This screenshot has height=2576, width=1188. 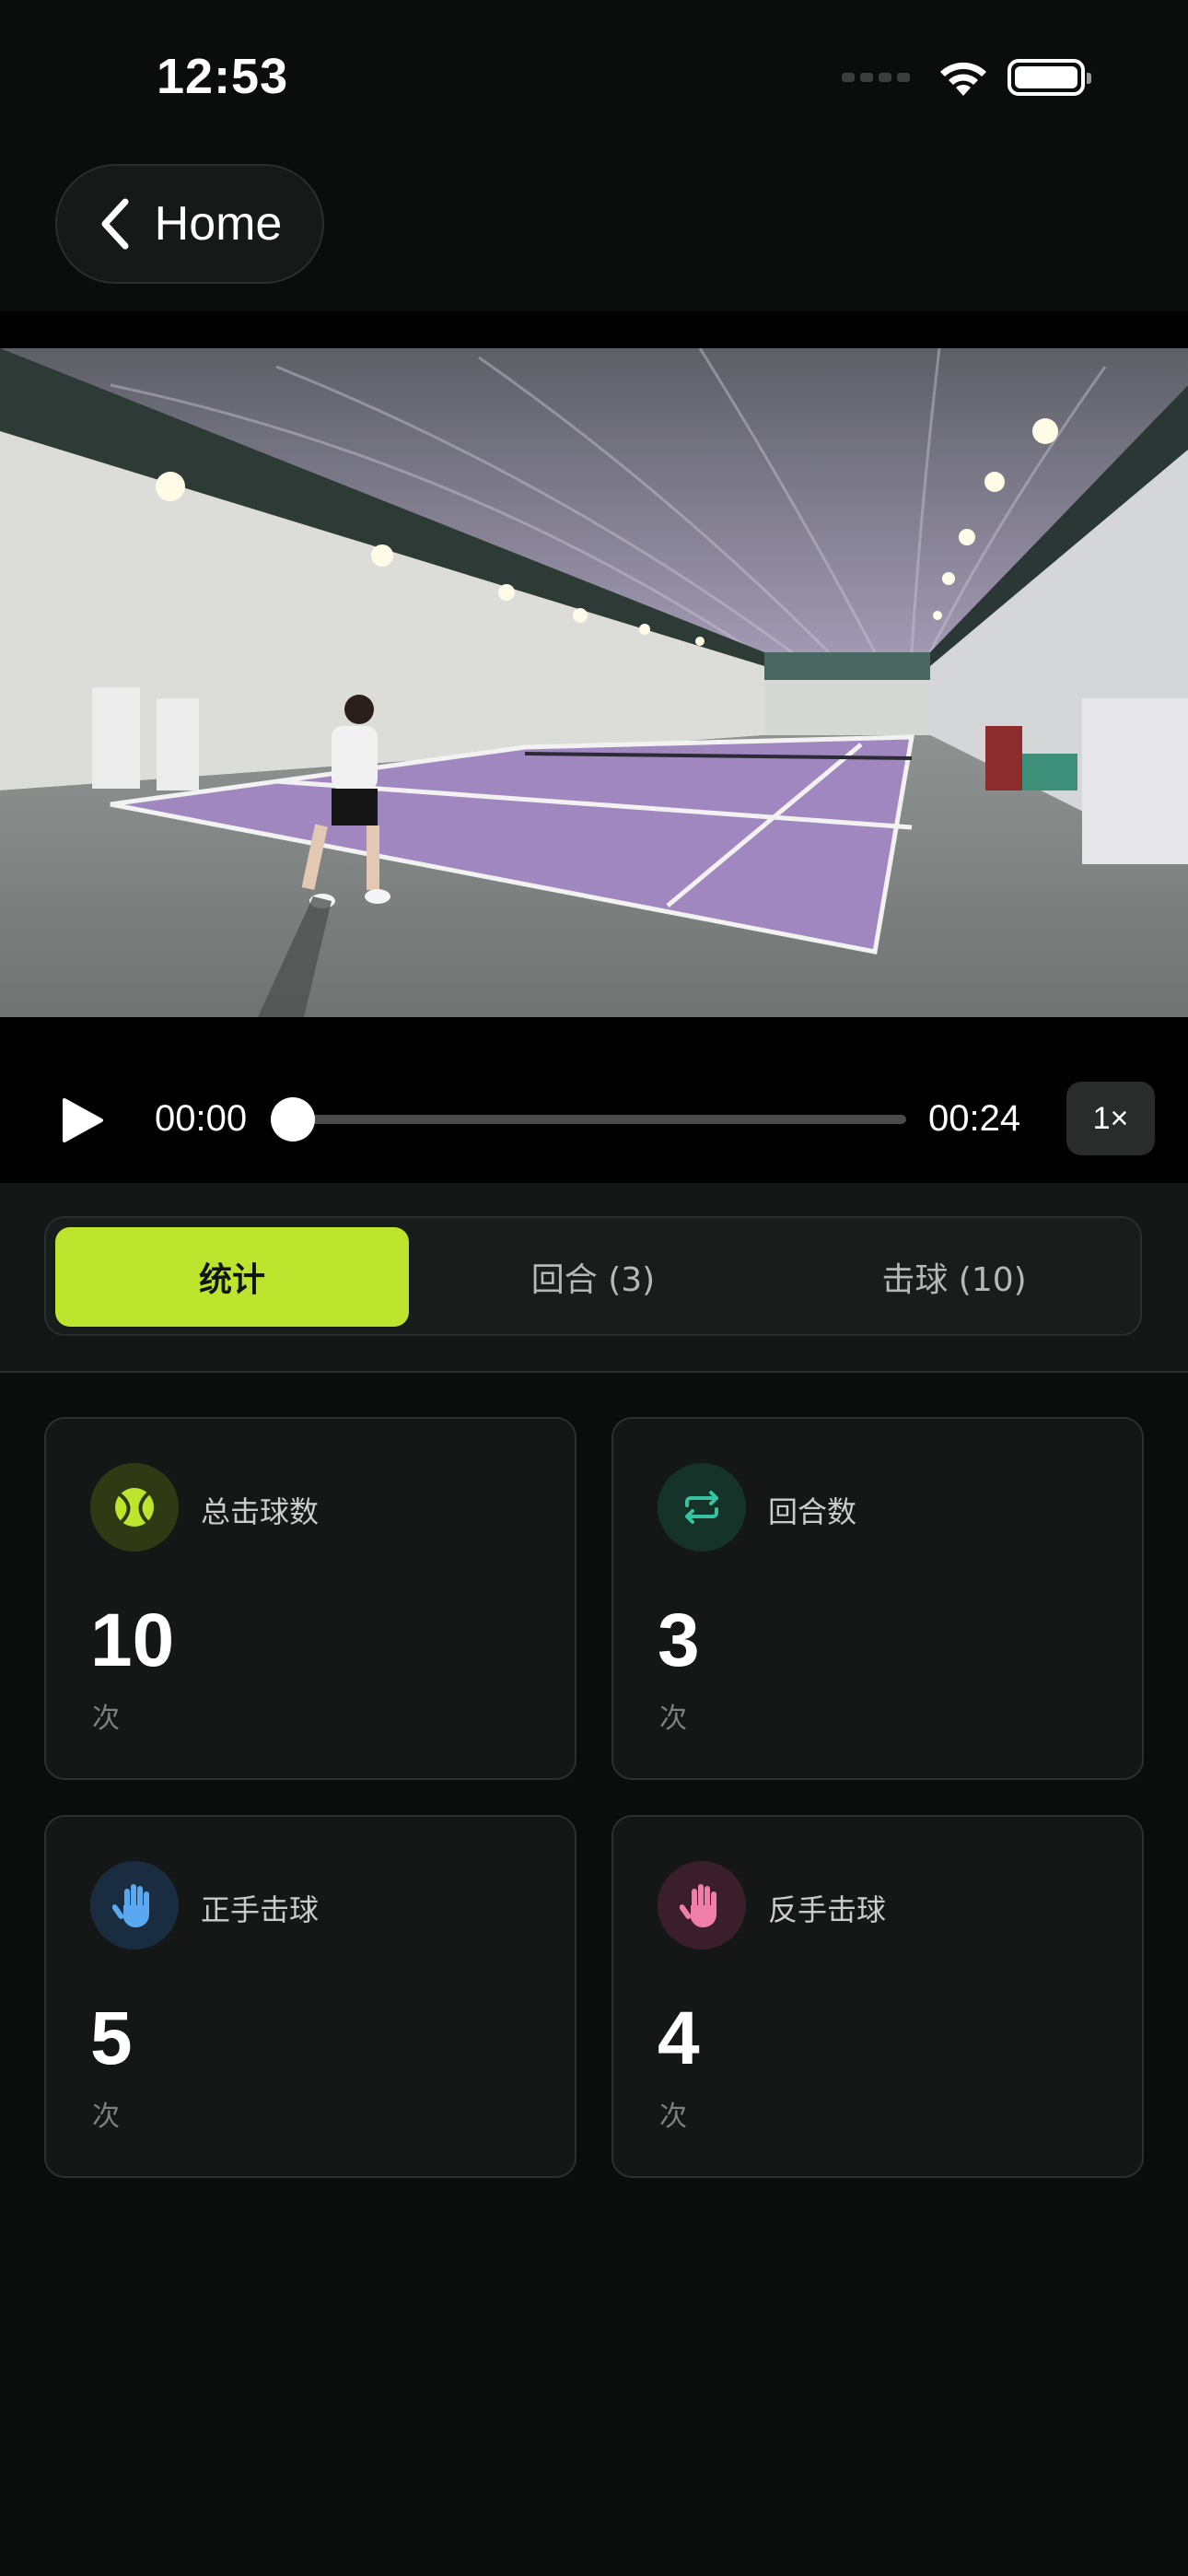 I want to click on tab-stats: 统计, so click(x=232, y=1277).